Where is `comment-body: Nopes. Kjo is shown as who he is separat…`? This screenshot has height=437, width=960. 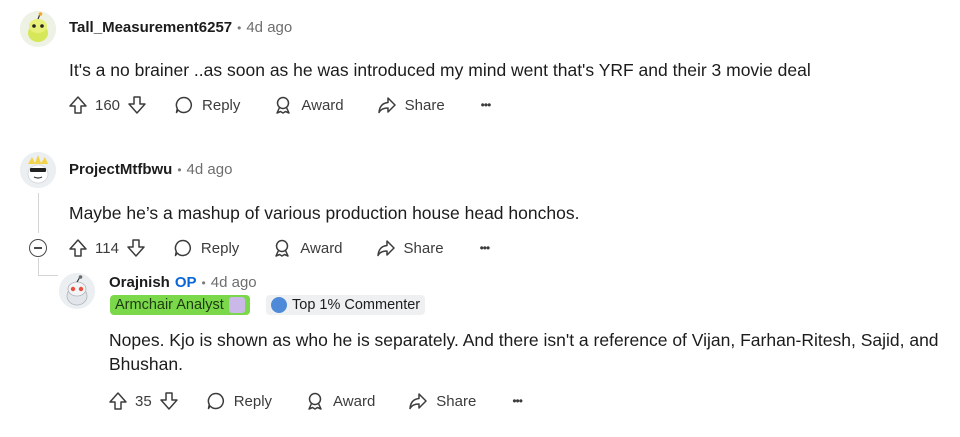 comment-body: Nopes. Kjo is shown as who he is separat… is located at coordinates (524, 352).